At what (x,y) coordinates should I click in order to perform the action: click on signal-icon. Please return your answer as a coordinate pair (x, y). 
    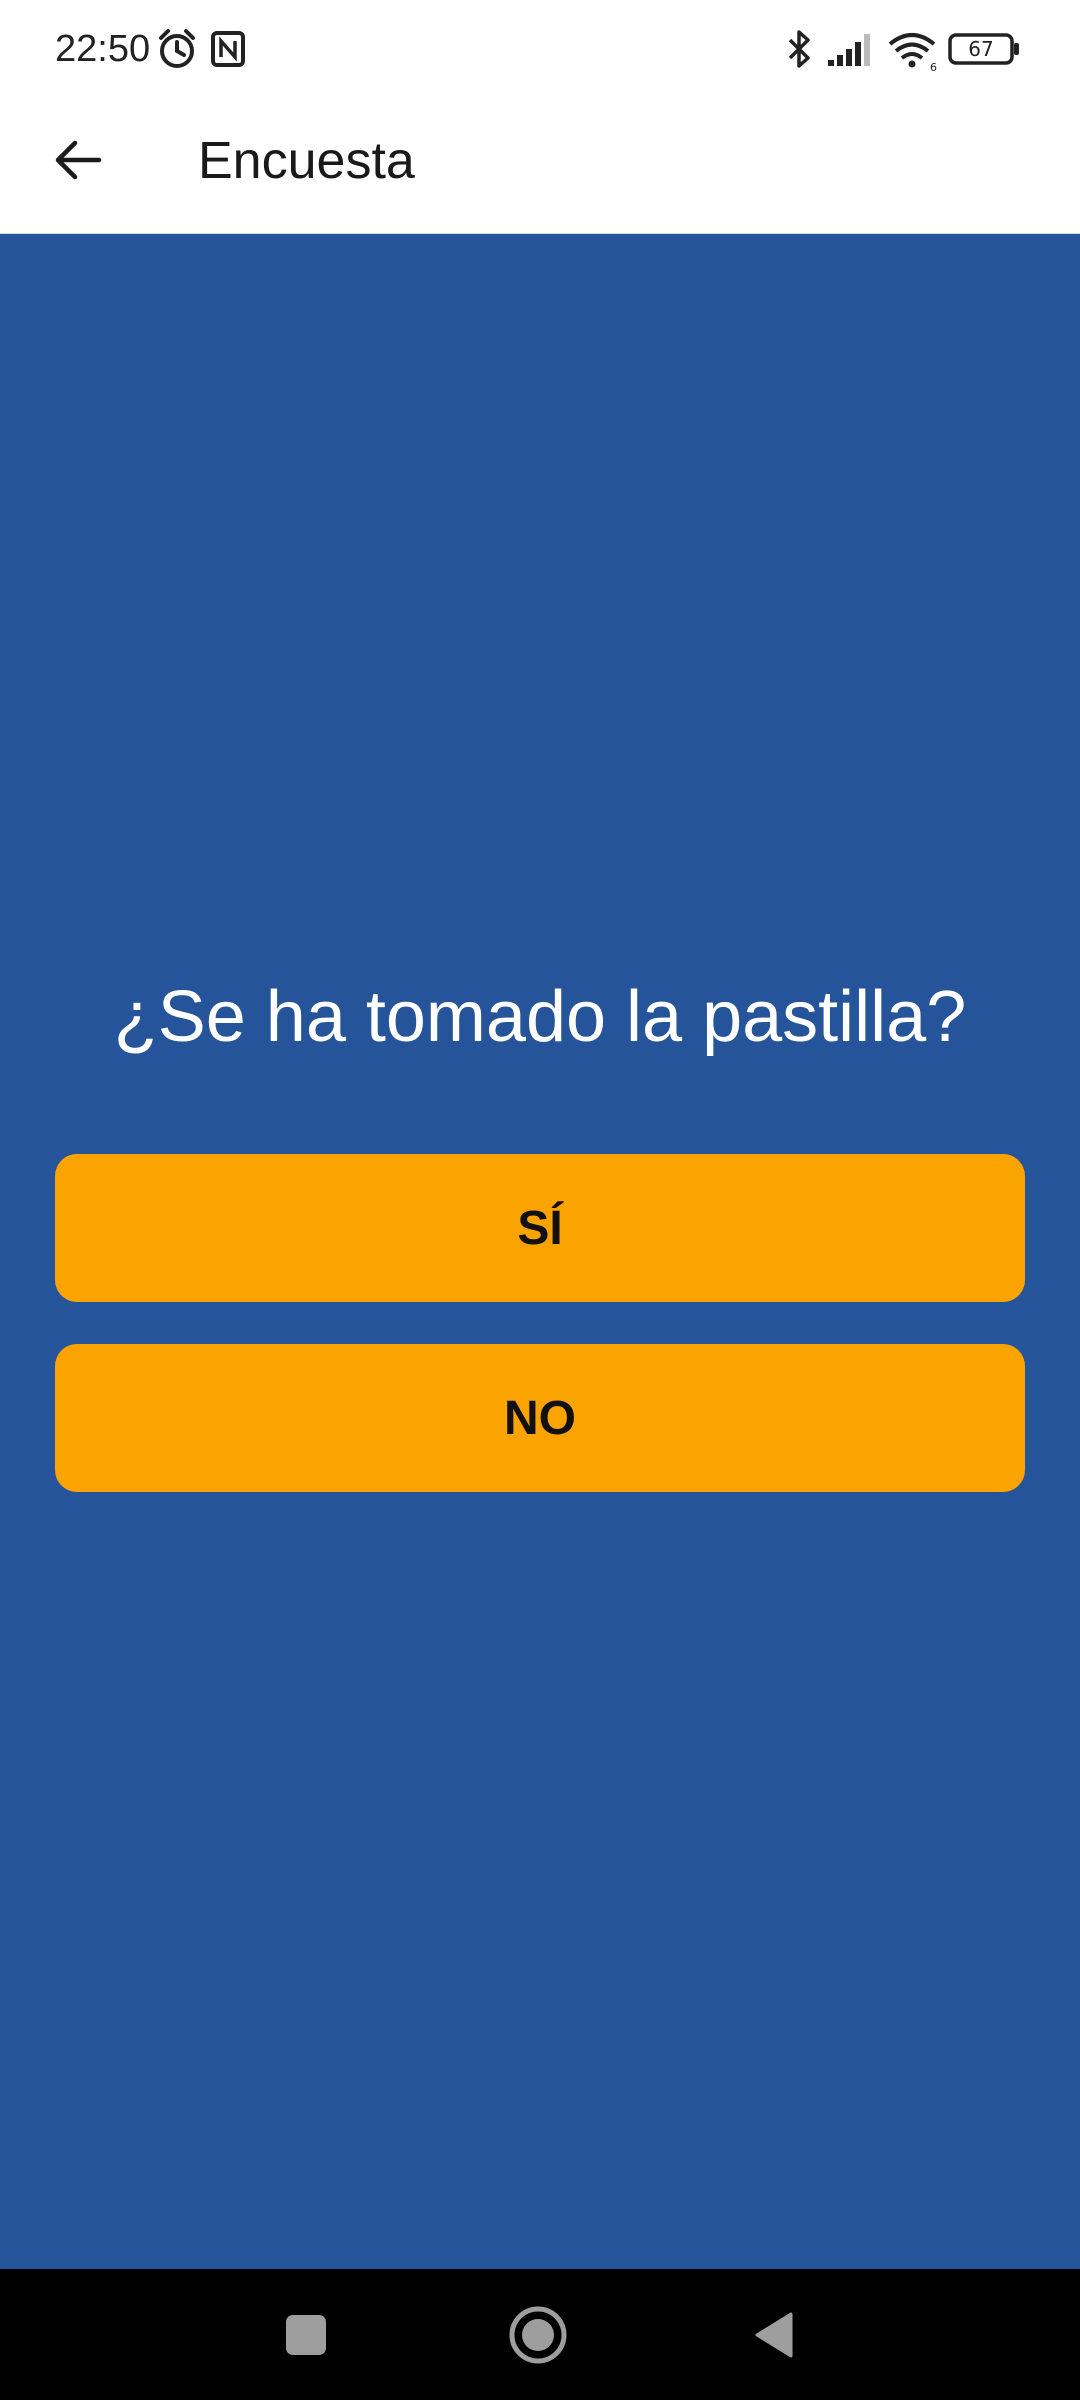
    Looking at the image, I should click on (851, 49).